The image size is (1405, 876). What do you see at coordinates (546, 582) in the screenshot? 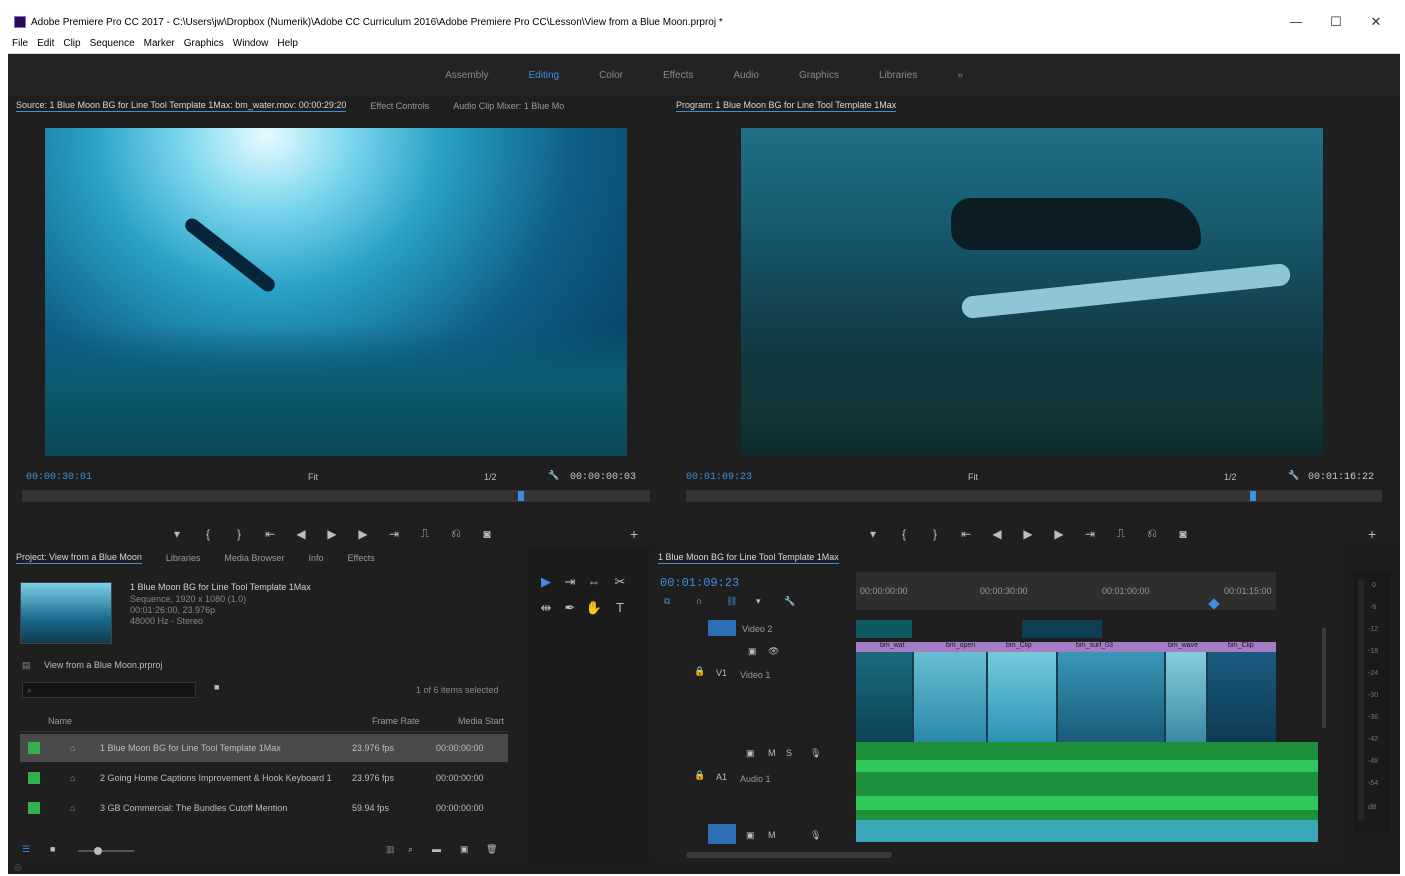
I see `selection-tool-icon: ▶` at bounding box center [546, 582].